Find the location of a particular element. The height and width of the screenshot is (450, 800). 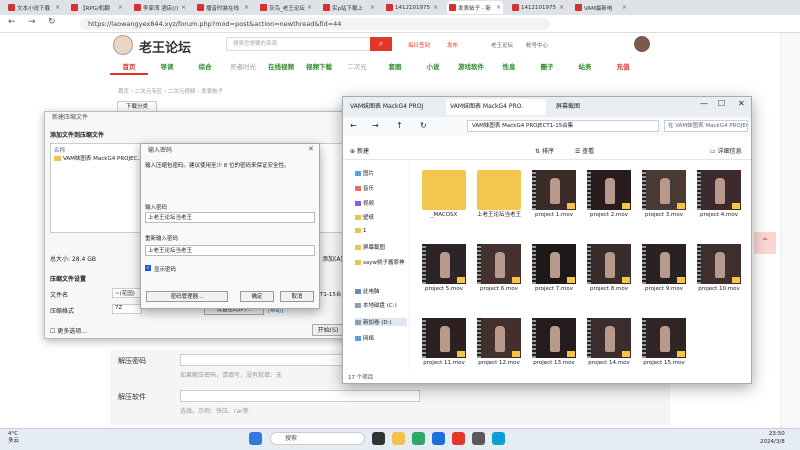

video-file-item: project 6.mov is located at coordinates (499, 268).